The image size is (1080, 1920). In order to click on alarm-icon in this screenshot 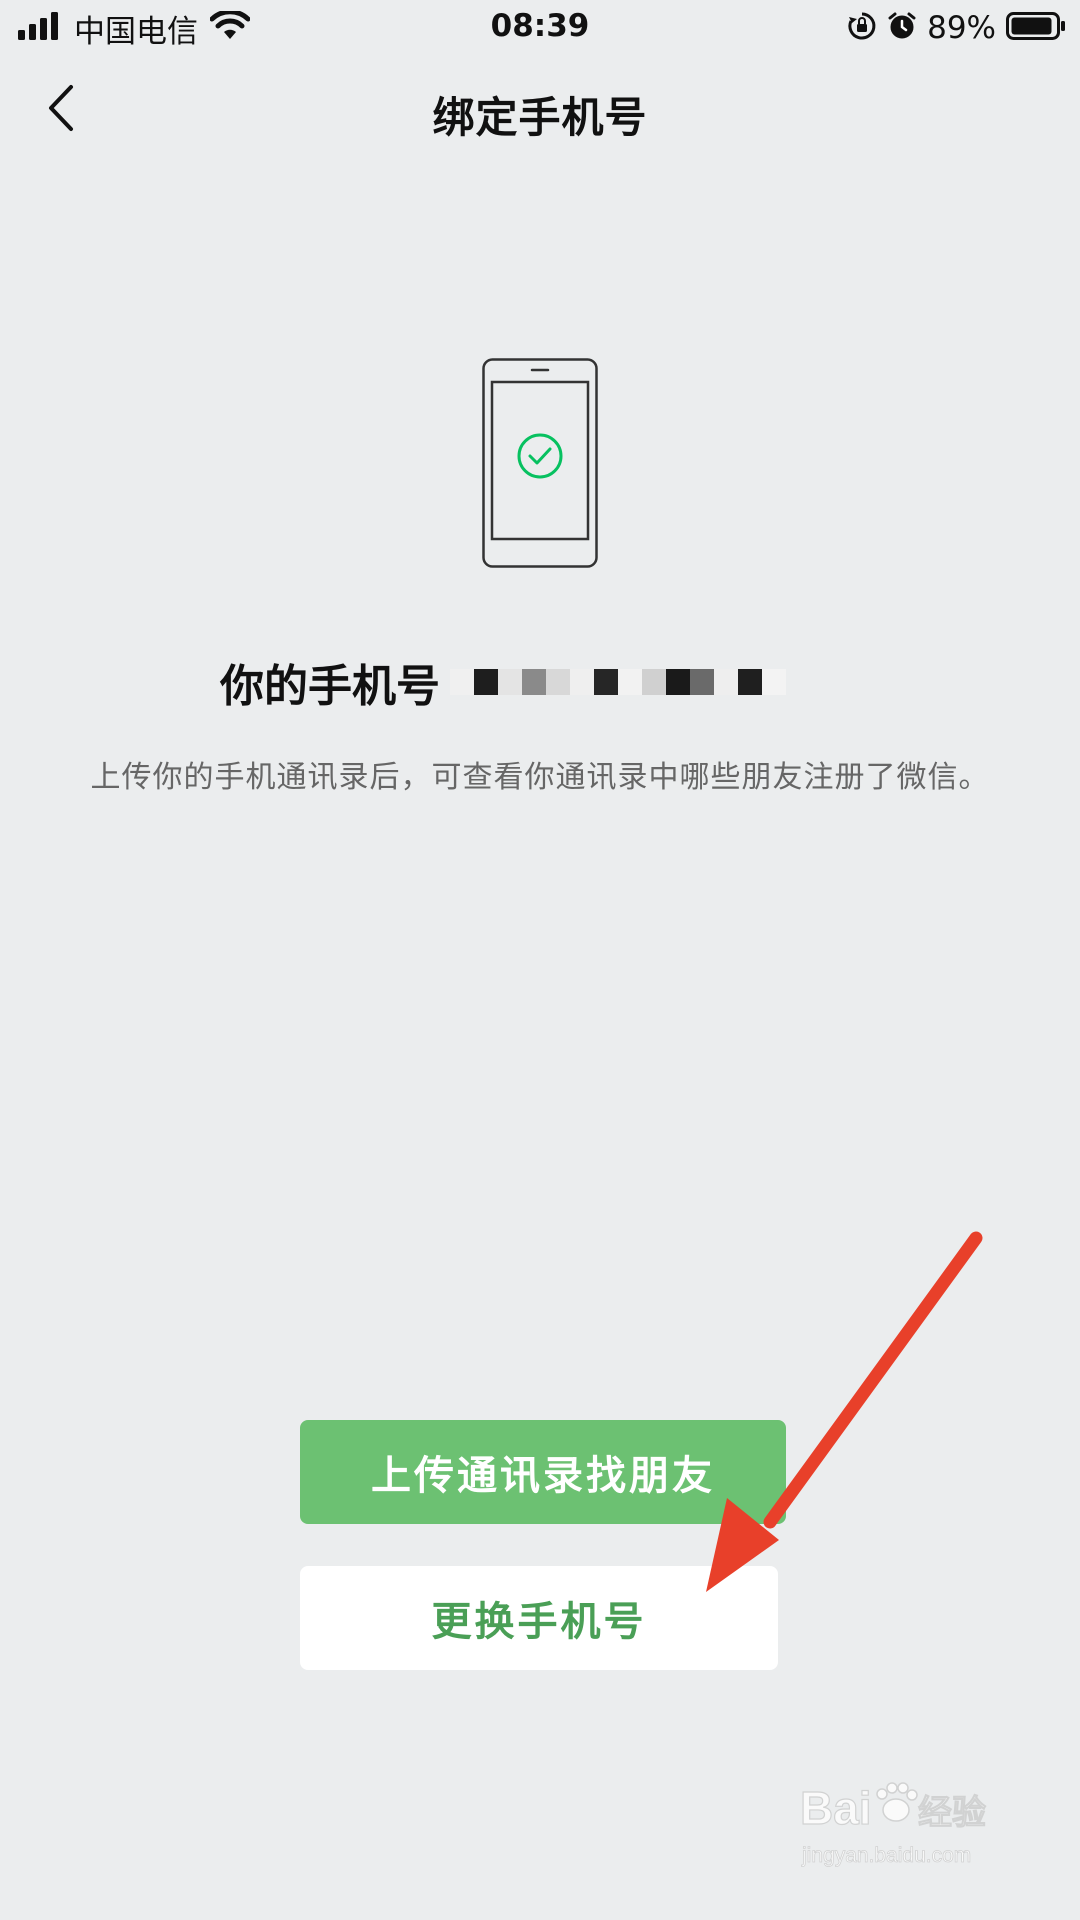, I will do `click(902, 28)`.